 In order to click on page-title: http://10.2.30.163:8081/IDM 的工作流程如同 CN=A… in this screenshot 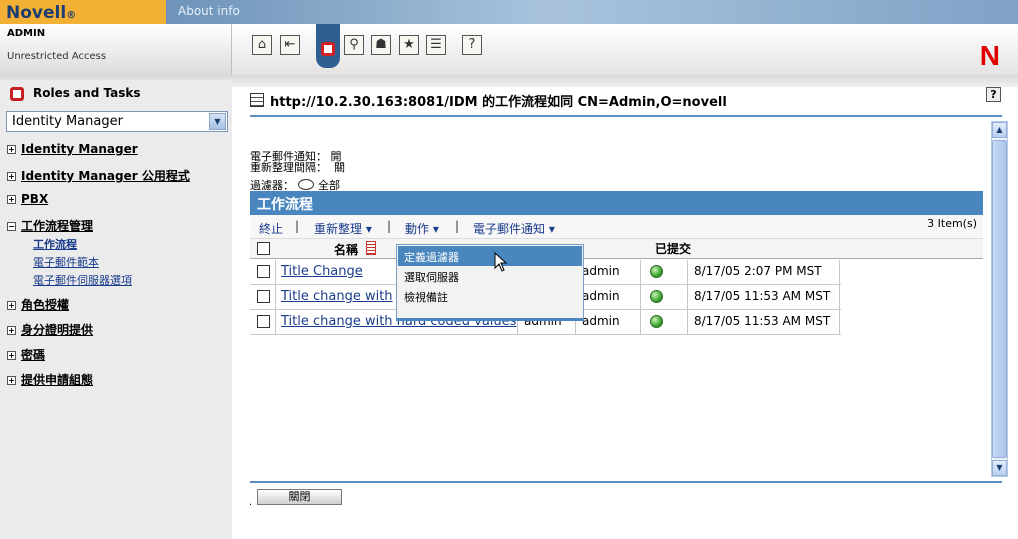, I will do `click(498, 102)`.